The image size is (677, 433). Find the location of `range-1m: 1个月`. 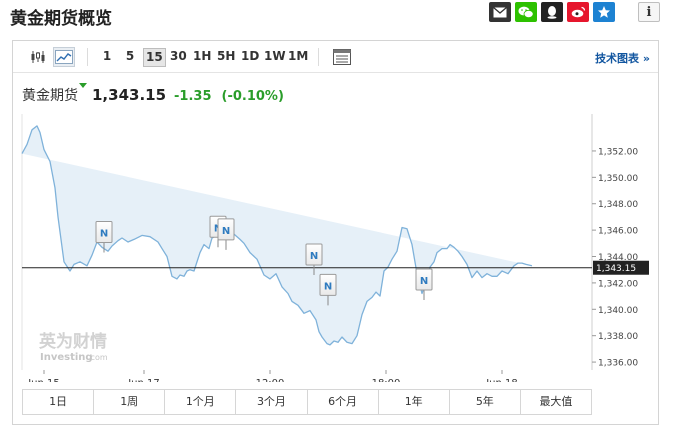

range-1m: 1个月 is located at coordinates (201, 402).